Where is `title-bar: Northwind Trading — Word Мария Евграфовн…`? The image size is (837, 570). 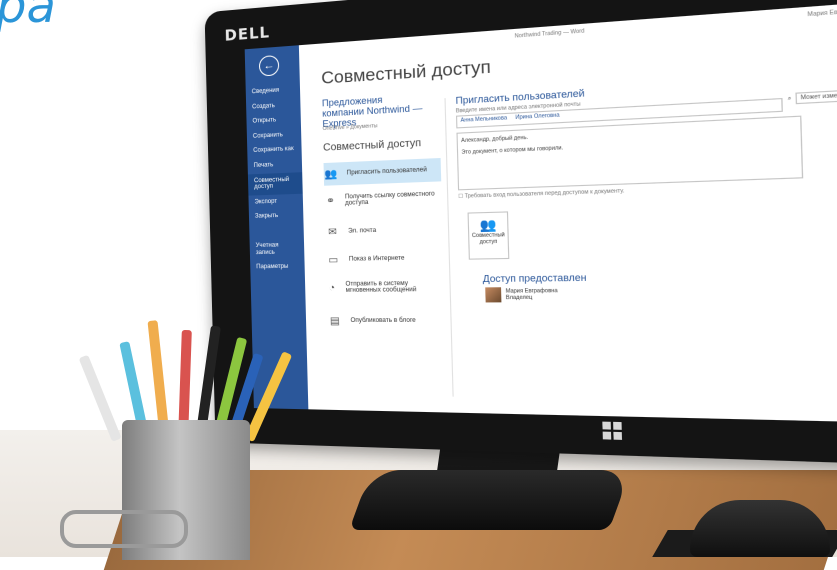
title-bar: Northwind Trading — Word Мария Евграфовн… is located at coordinates (568, 30).